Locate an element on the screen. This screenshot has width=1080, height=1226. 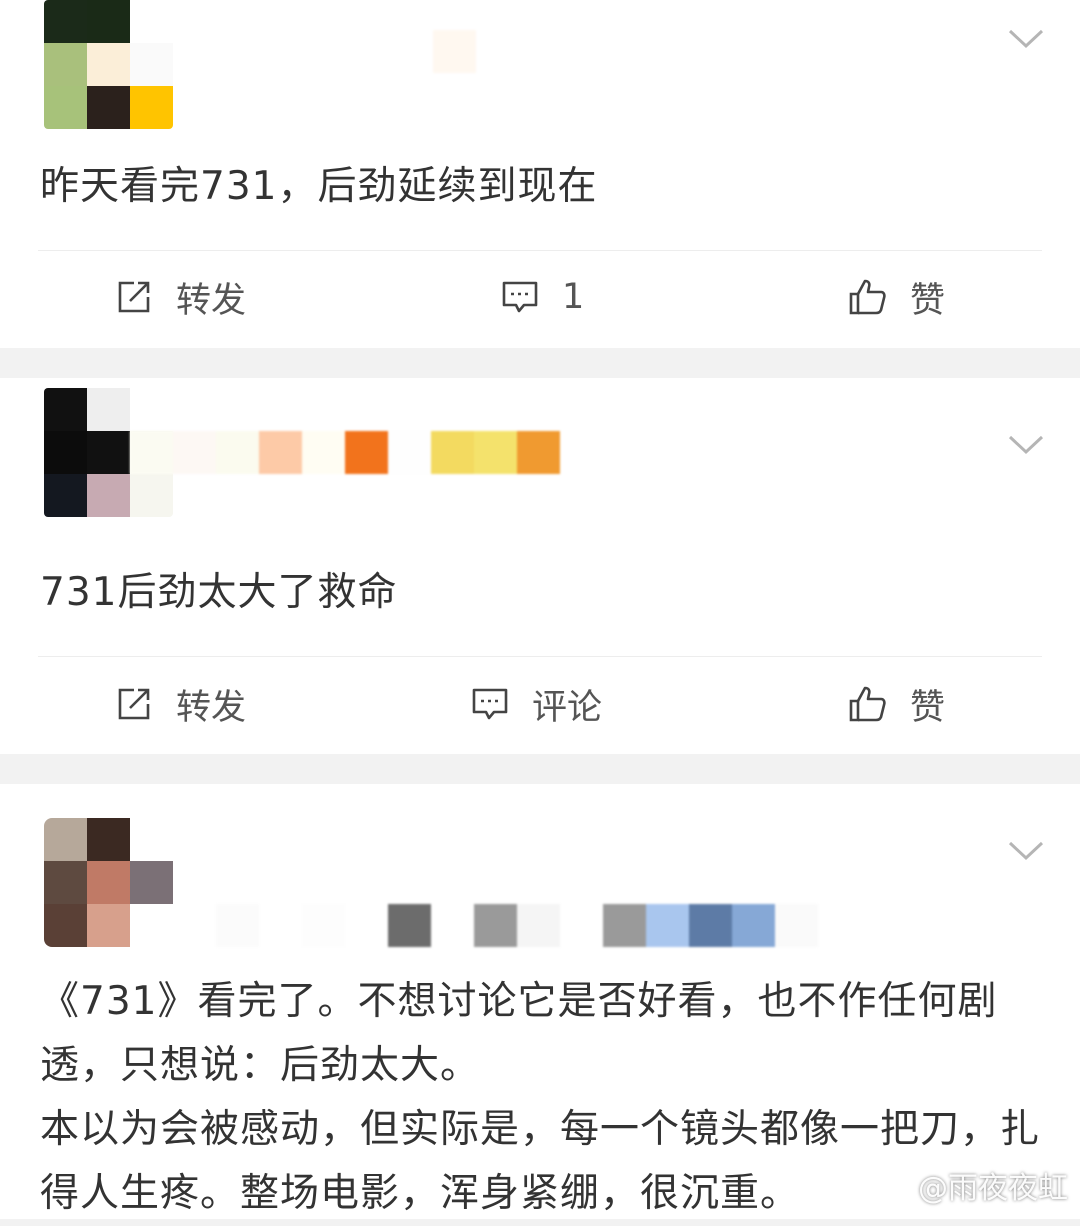
watermark: @雨夜夜虹 is located at coordinates (993, 1188).